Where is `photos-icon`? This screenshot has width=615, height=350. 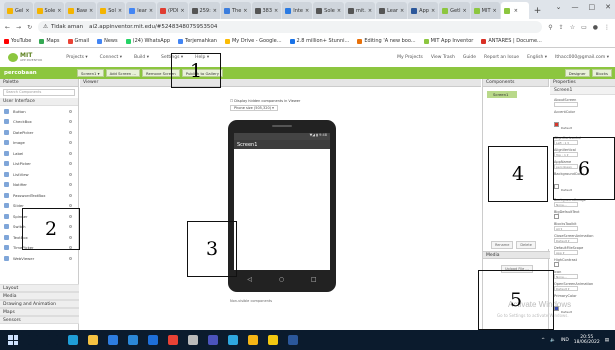
photos-icon is located at coordinates (233, 340).